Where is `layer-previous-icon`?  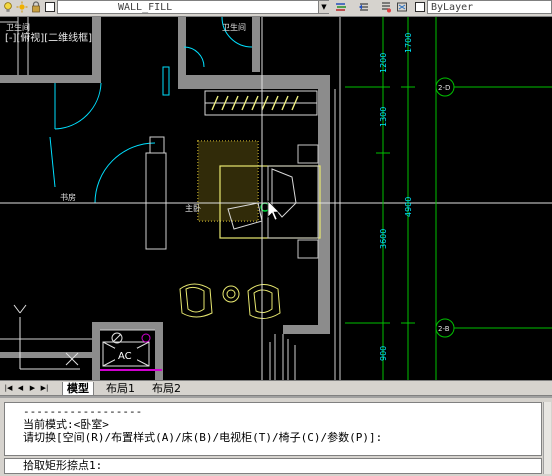 layer-previous-icon is located at coordinates (364, 7).